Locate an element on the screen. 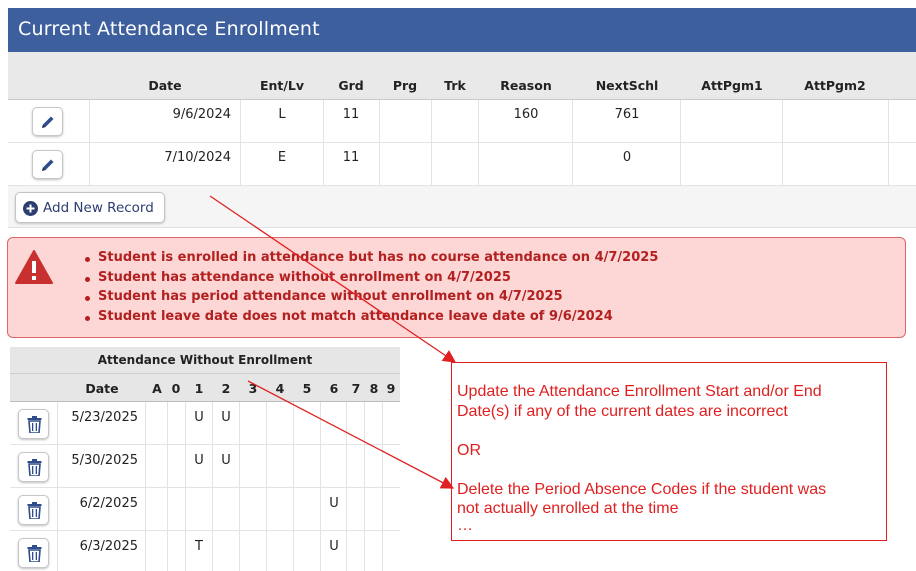 The image size is (916, 571). col-attpgm1: AttPgm1 is located at coordinates (731, 85).